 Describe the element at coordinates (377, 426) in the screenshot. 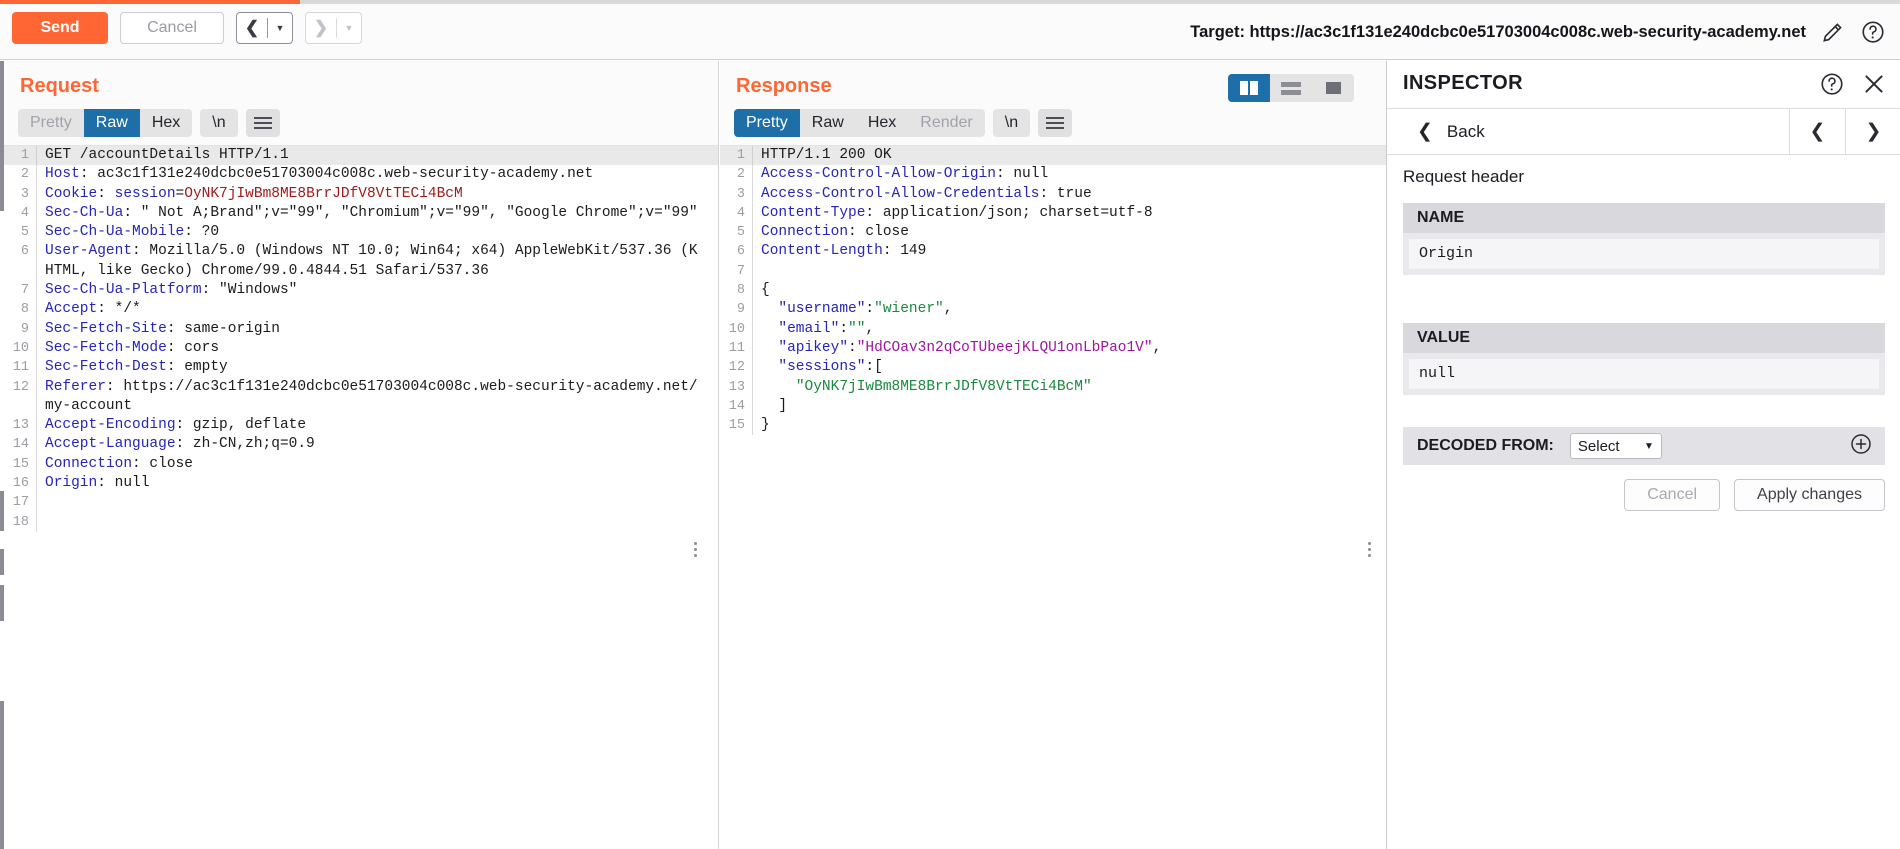

I see `code-content: Accept-Encoding: gzip, deflate` at that location.